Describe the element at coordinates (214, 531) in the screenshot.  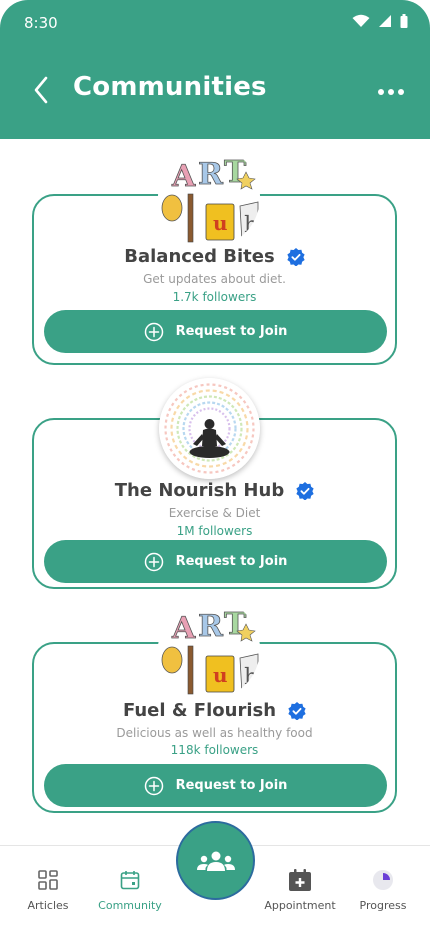
I see `community-followers: 1M followers` at that location.